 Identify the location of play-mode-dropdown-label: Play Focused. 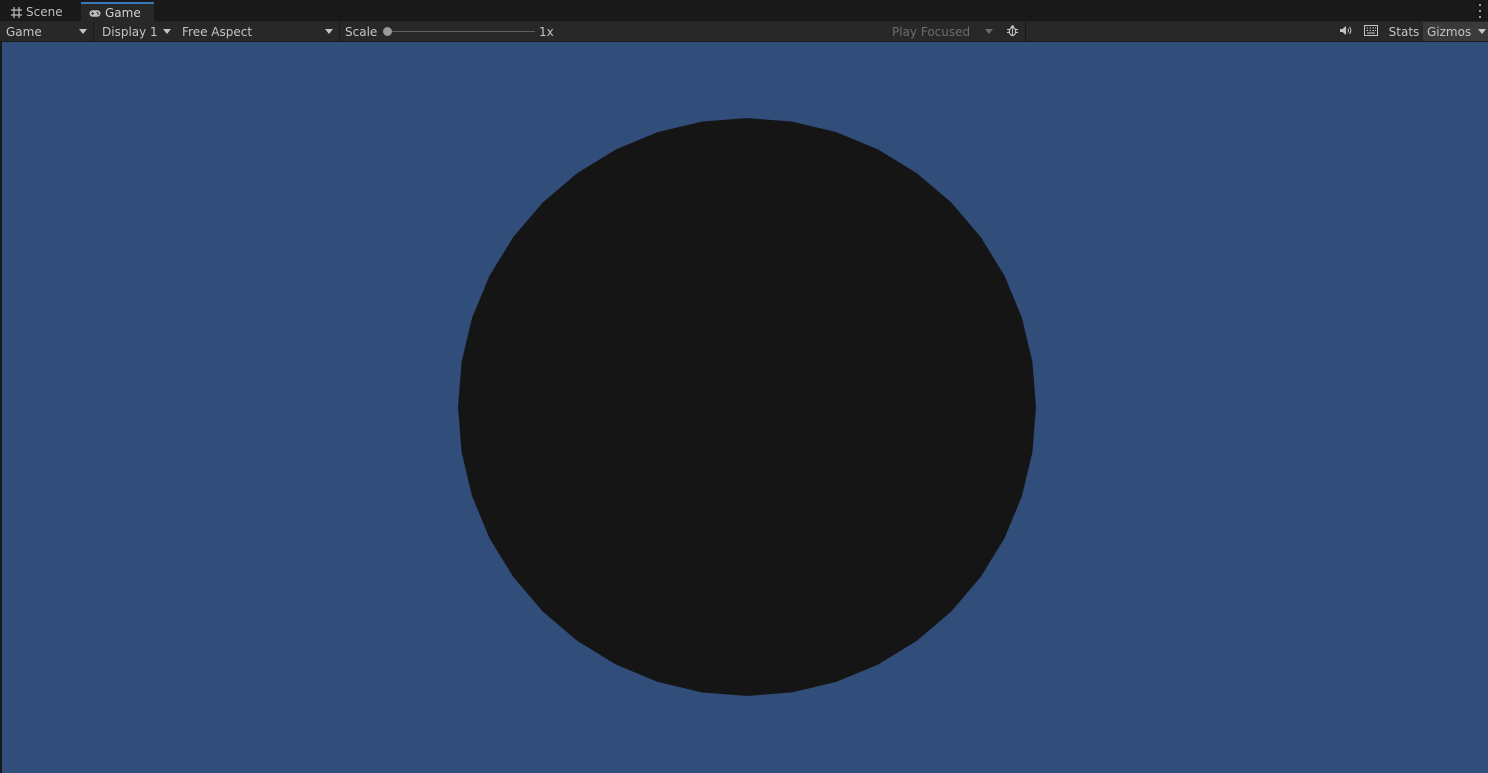
(931, 31).